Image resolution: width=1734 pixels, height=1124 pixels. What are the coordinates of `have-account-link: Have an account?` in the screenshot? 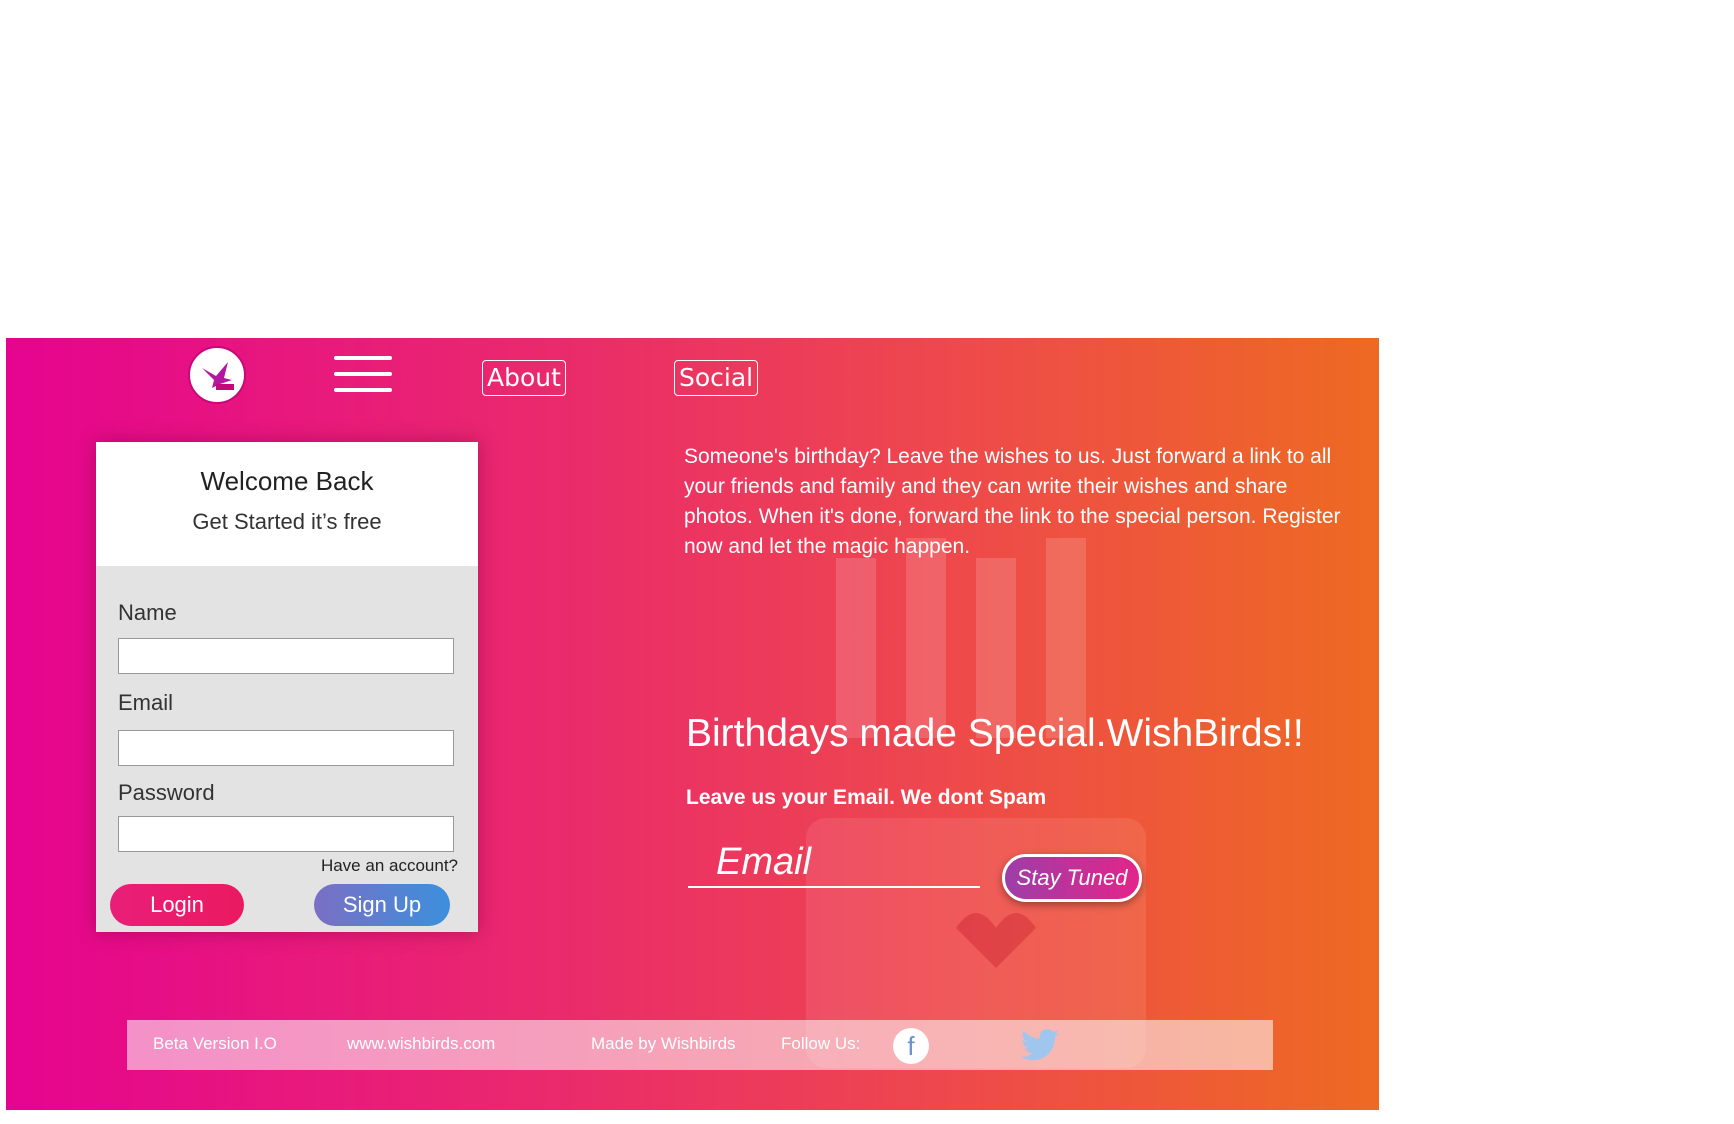 It's located at (389, 866).